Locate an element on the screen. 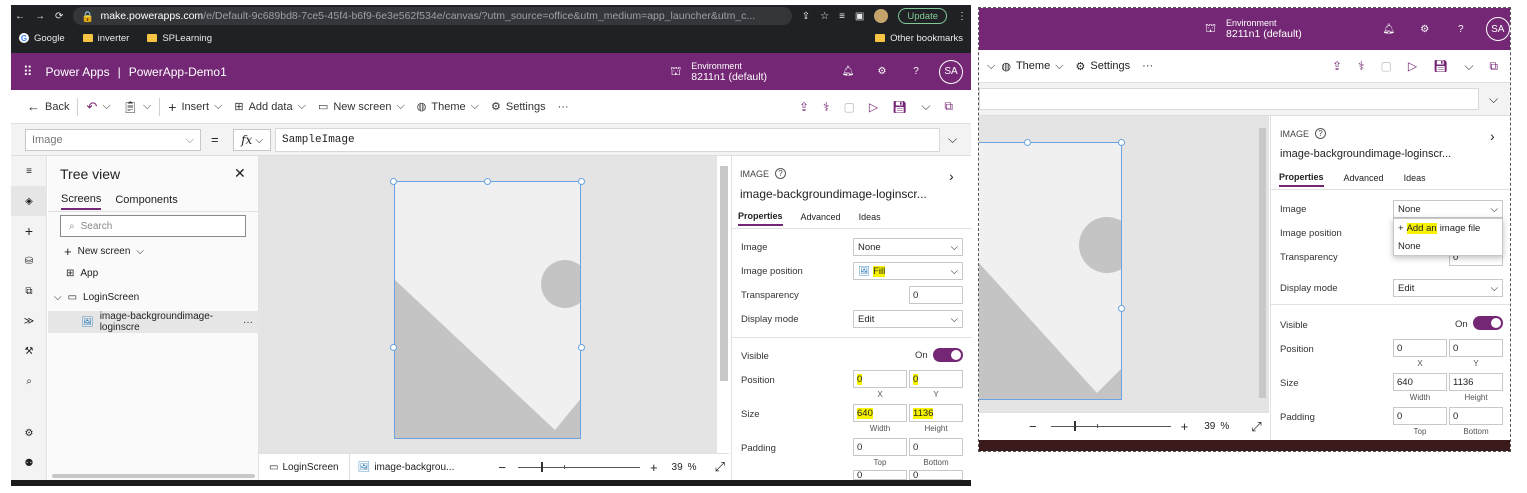 This screenshot has height=493, width=1527. app-checker-icon: ⚕ is located at coordinates (826, 107).